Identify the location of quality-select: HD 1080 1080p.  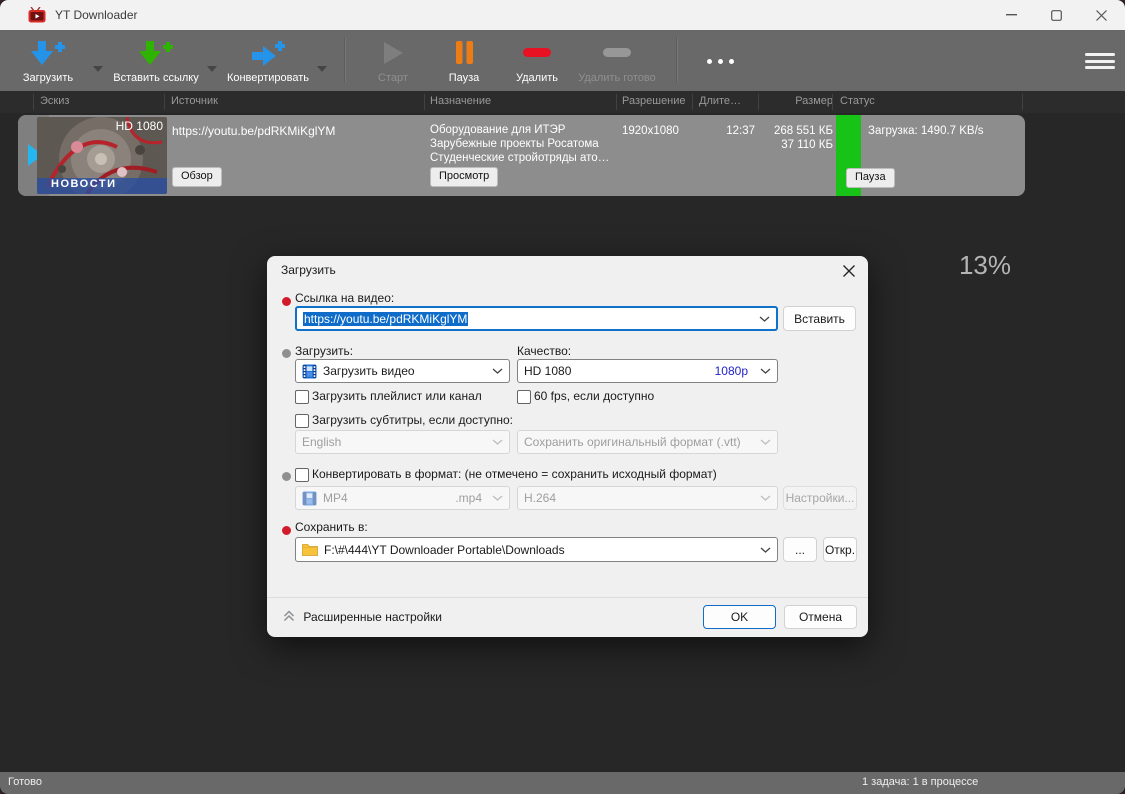
(647, 371).